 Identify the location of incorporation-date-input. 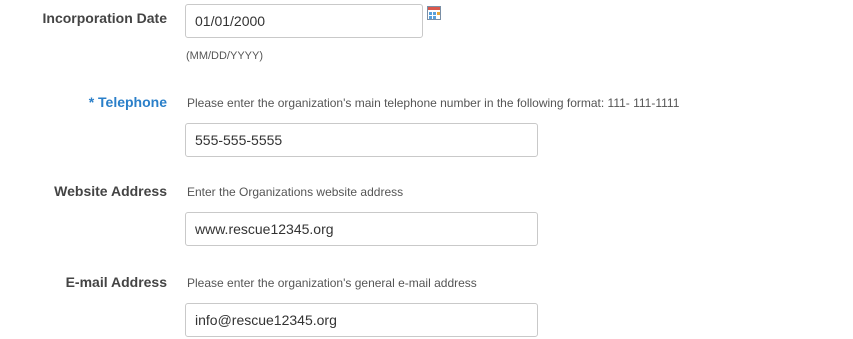
(304, 21).